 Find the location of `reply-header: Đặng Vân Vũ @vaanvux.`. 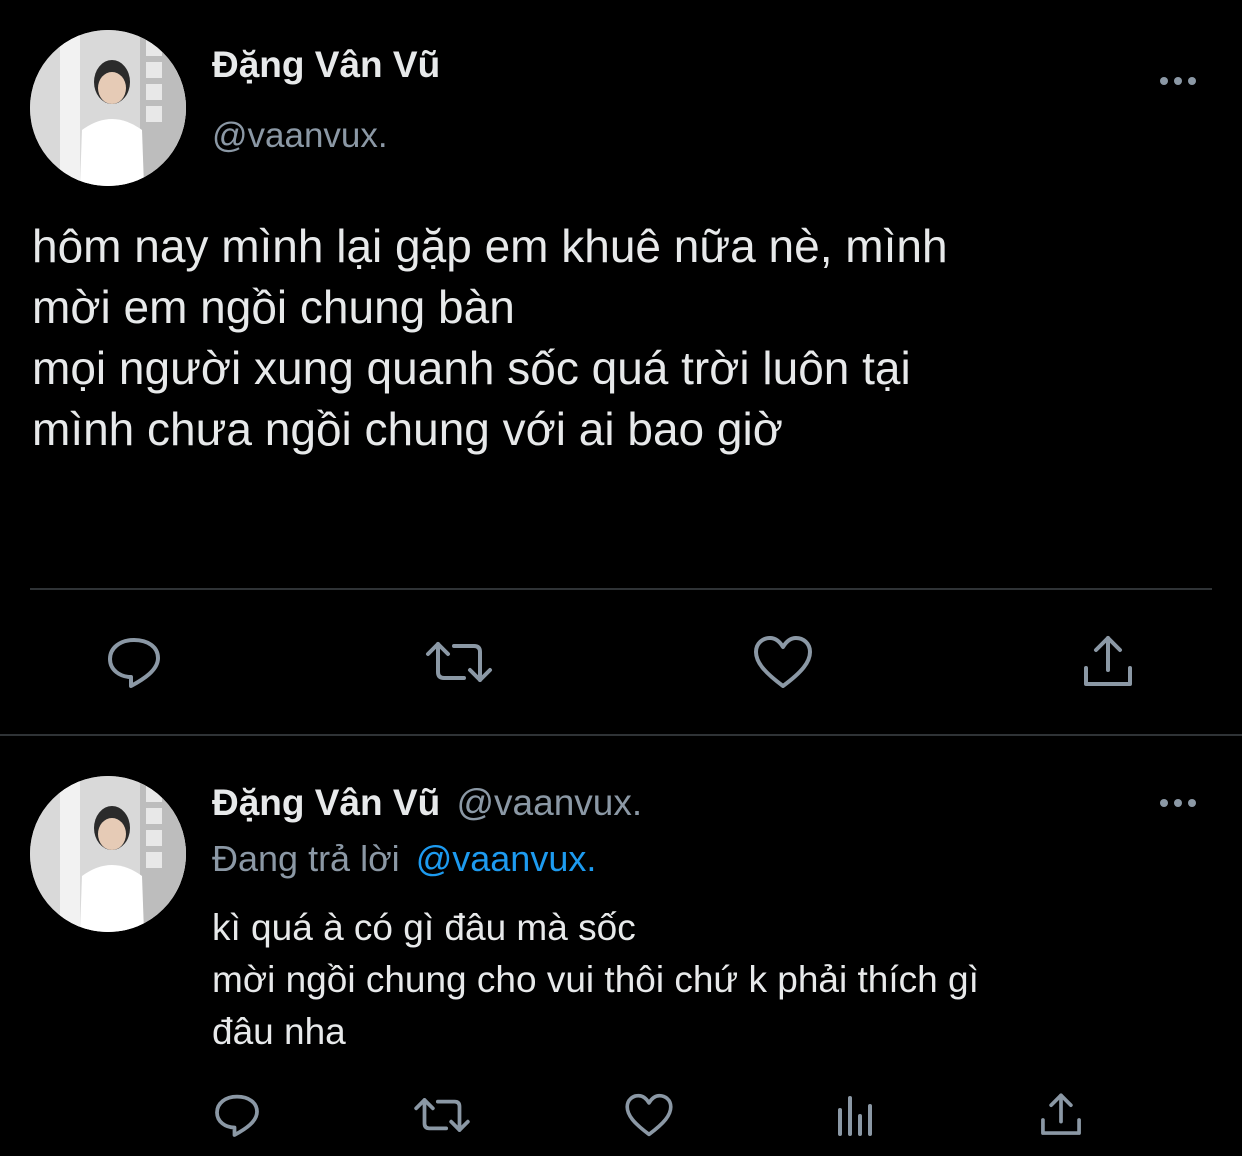

reply-header: Đặng Vân Vũ @vaanvux. is located at coordinates (427, 803).